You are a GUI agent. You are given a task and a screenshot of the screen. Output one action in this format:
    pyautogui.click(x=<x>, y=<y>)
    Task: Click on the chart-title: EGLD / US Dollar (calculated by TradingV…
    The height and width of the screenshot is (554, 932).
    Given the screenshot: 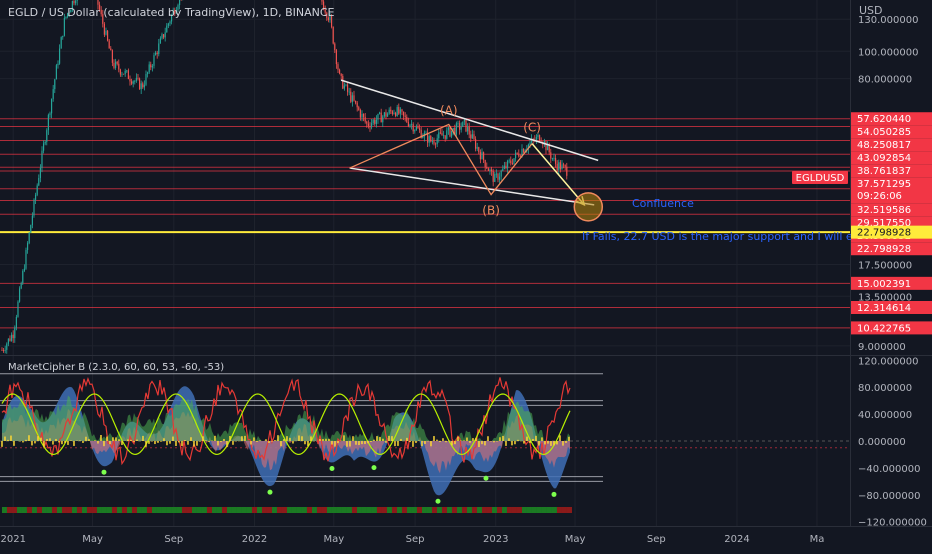 What is the action you would take?
    pyautogui.click(x=171, y=12)
    